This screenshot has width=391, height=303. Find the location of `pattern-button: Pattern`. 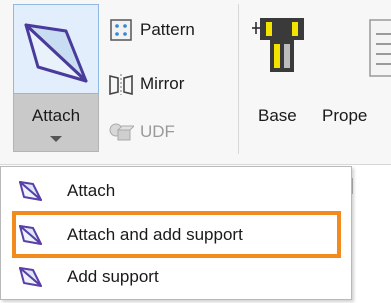

pattern-button: Pattern is located at coordinates (151, 30).